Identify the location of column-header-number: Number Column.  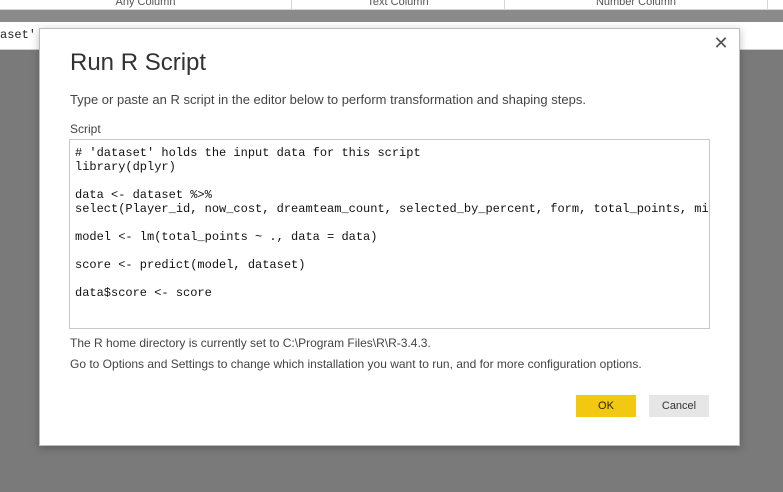
(636, 4).